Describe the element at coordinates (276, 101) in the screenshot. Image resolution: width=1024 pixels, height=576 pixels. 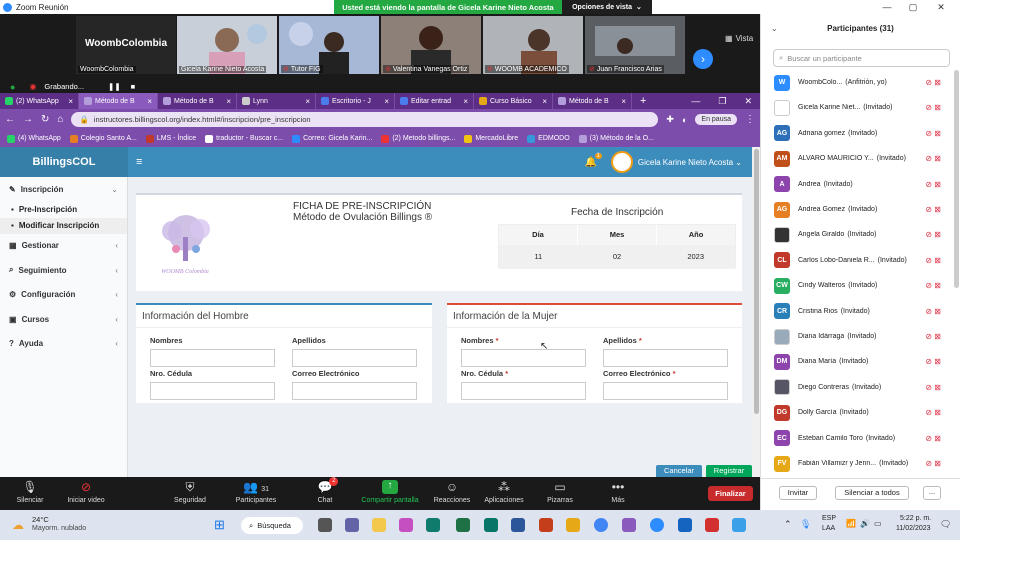
I see `browser-tab: Lynn ×` at that location.